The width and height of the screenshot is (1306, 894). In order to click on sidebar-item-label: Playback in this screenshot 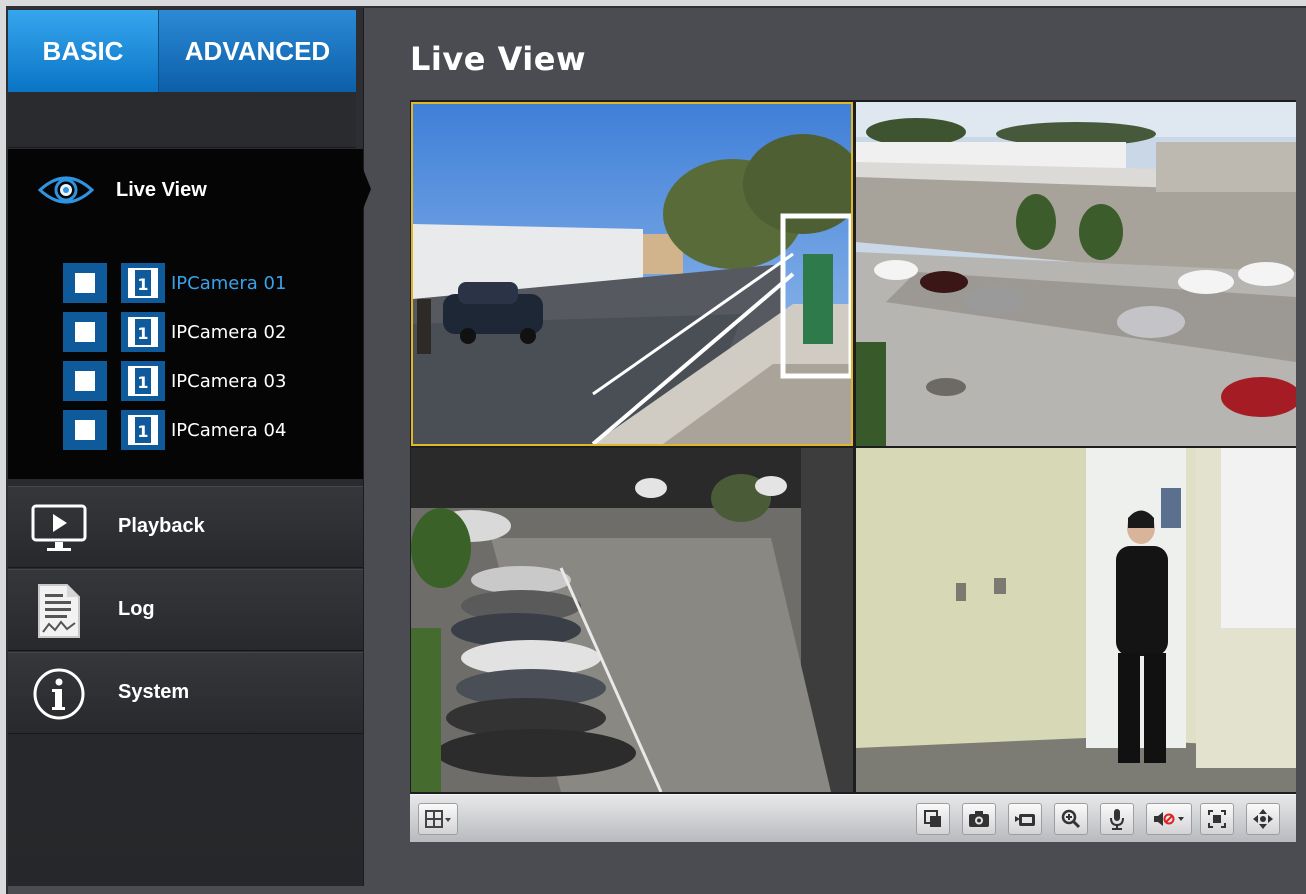, I will do `click(161, 526)`.